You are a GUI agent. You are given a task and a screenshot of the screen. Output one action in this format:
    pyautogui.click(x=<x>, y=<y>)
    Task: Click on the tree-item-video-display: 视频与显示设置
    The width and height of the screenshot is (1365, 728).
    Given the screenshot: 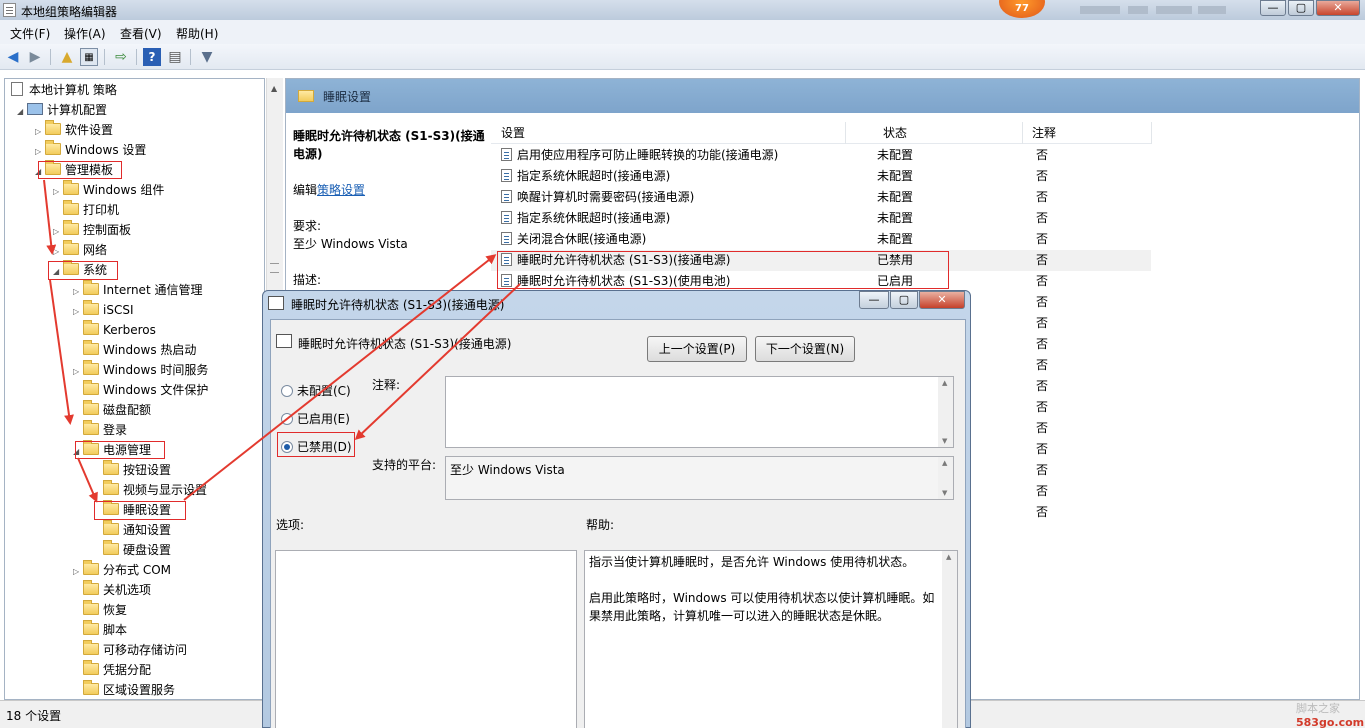 What is the action you would take?
    pyautogui.click(x=150, y=489)
    